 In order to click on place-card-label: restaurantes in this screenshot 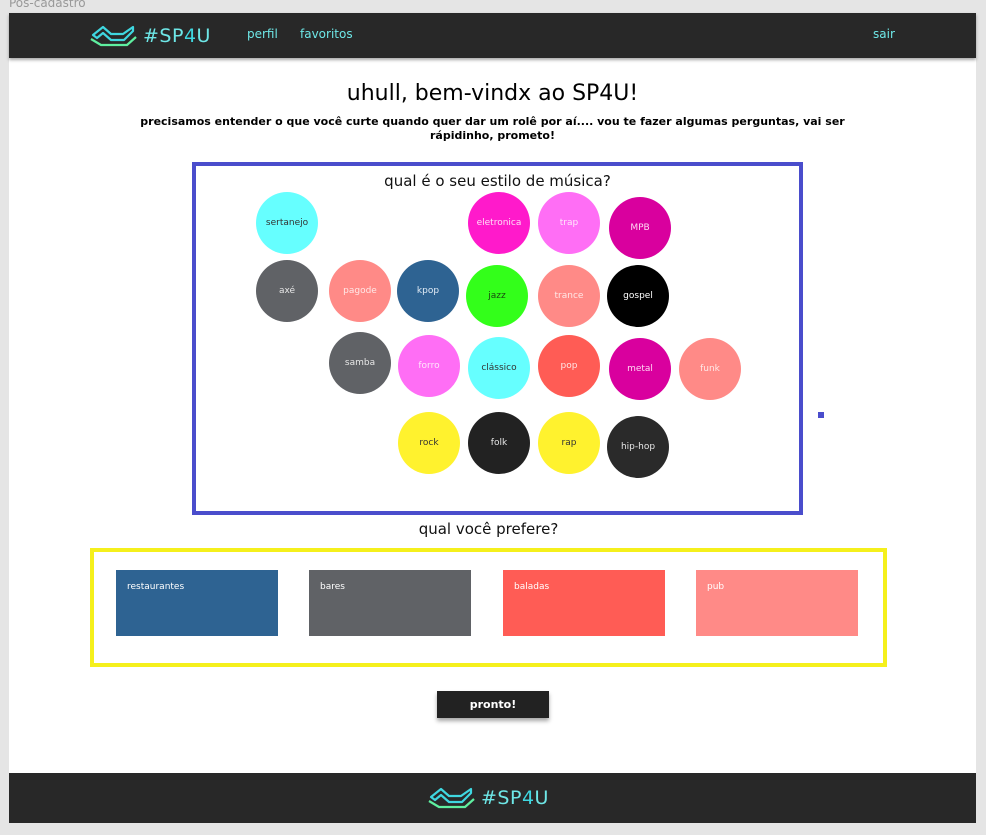, I will do `click(156, 587)`.